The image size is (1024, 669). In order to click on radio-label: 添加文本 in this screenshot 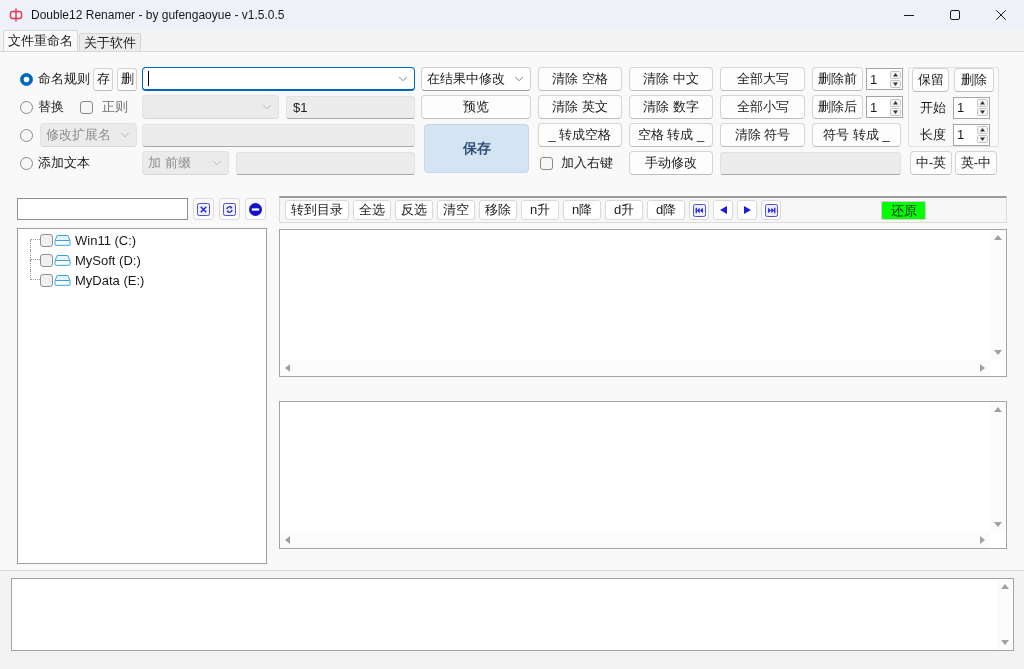, I will do `click(64, 163)`.